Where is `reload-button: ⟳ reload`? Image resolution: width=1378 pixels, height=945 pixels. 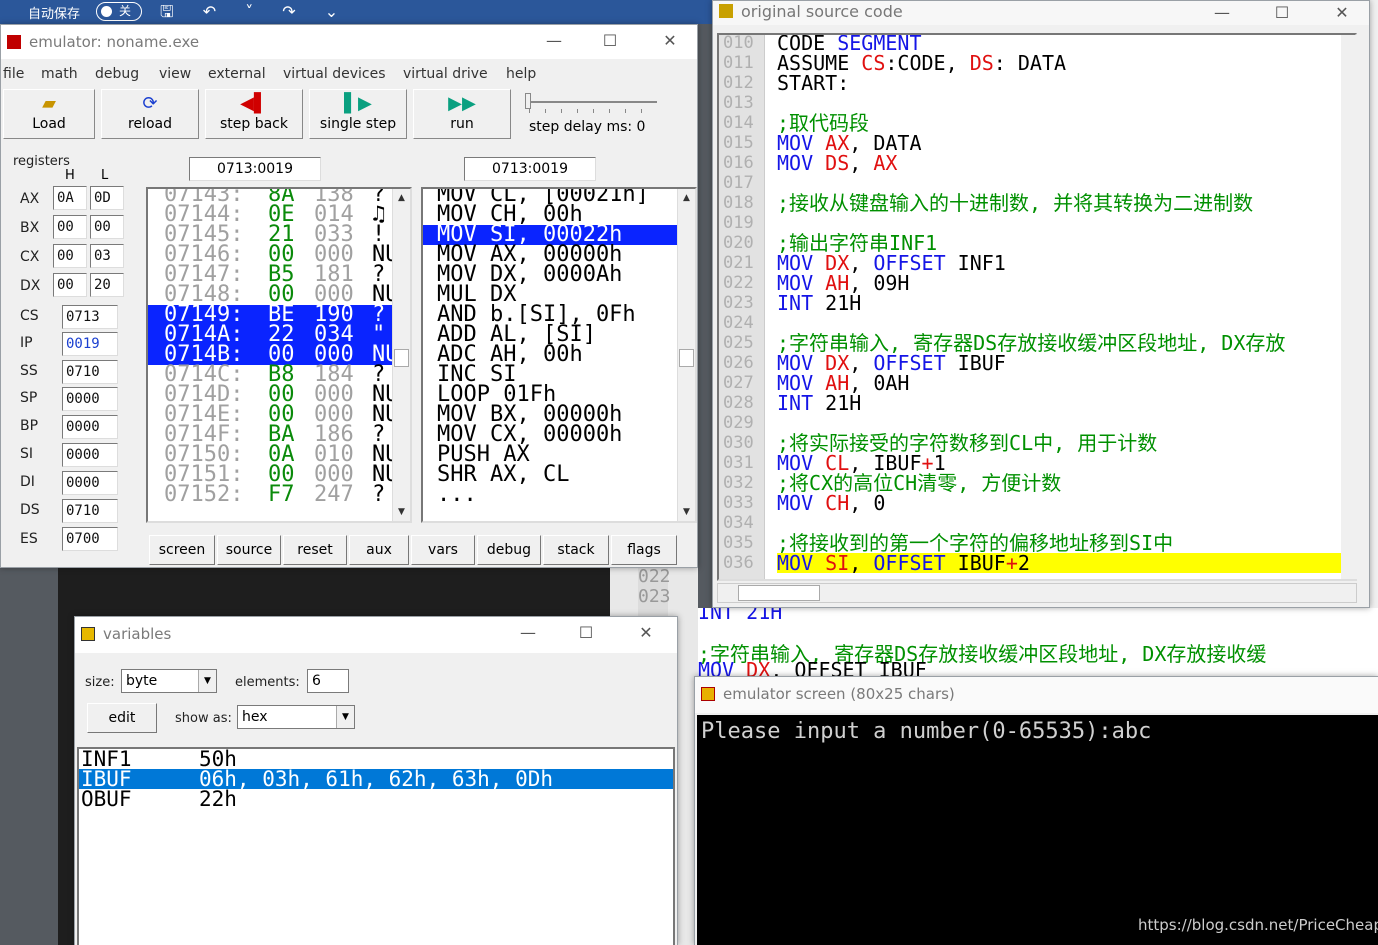 reload-button: ⟳ reload is located at coordinates (150, 114).